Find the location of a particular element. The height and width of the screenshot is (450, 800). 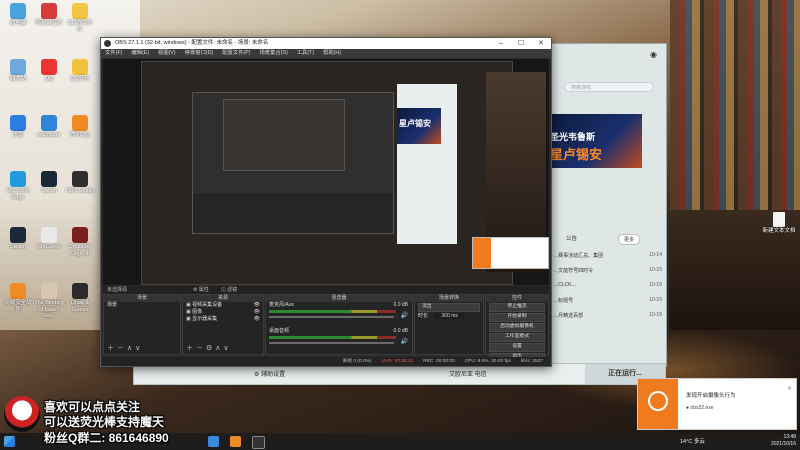

obs-control-button: 启动虚拟摄像机 is located at coordinates (517, 327).